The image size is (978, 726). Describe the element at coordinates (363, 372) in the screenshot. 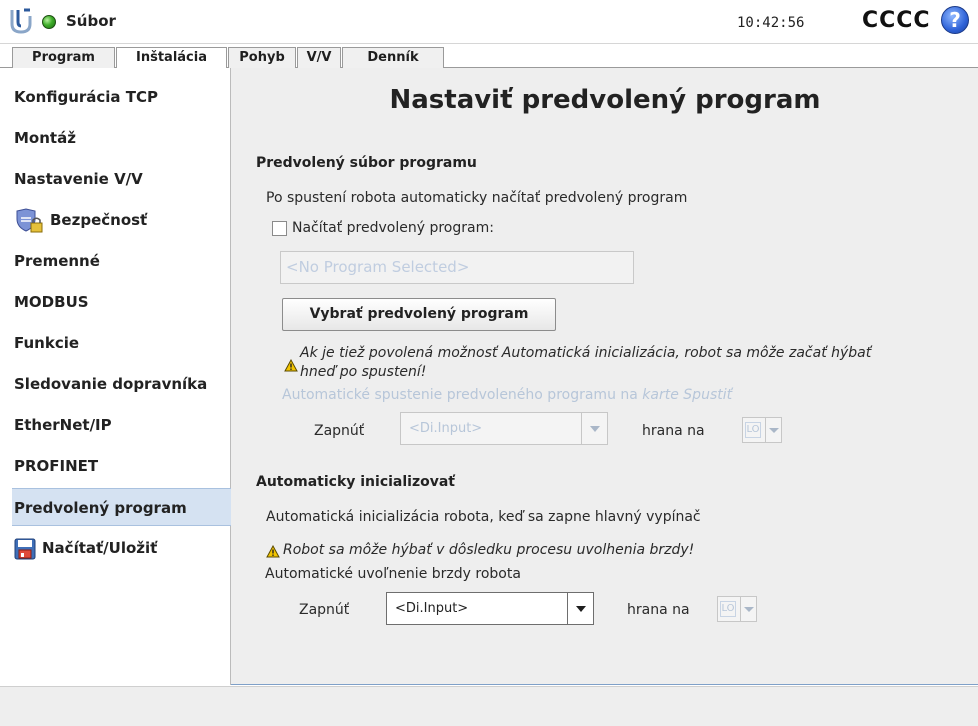

I see `auto-init-warning-line-2: hneď po spustení!` at that location.